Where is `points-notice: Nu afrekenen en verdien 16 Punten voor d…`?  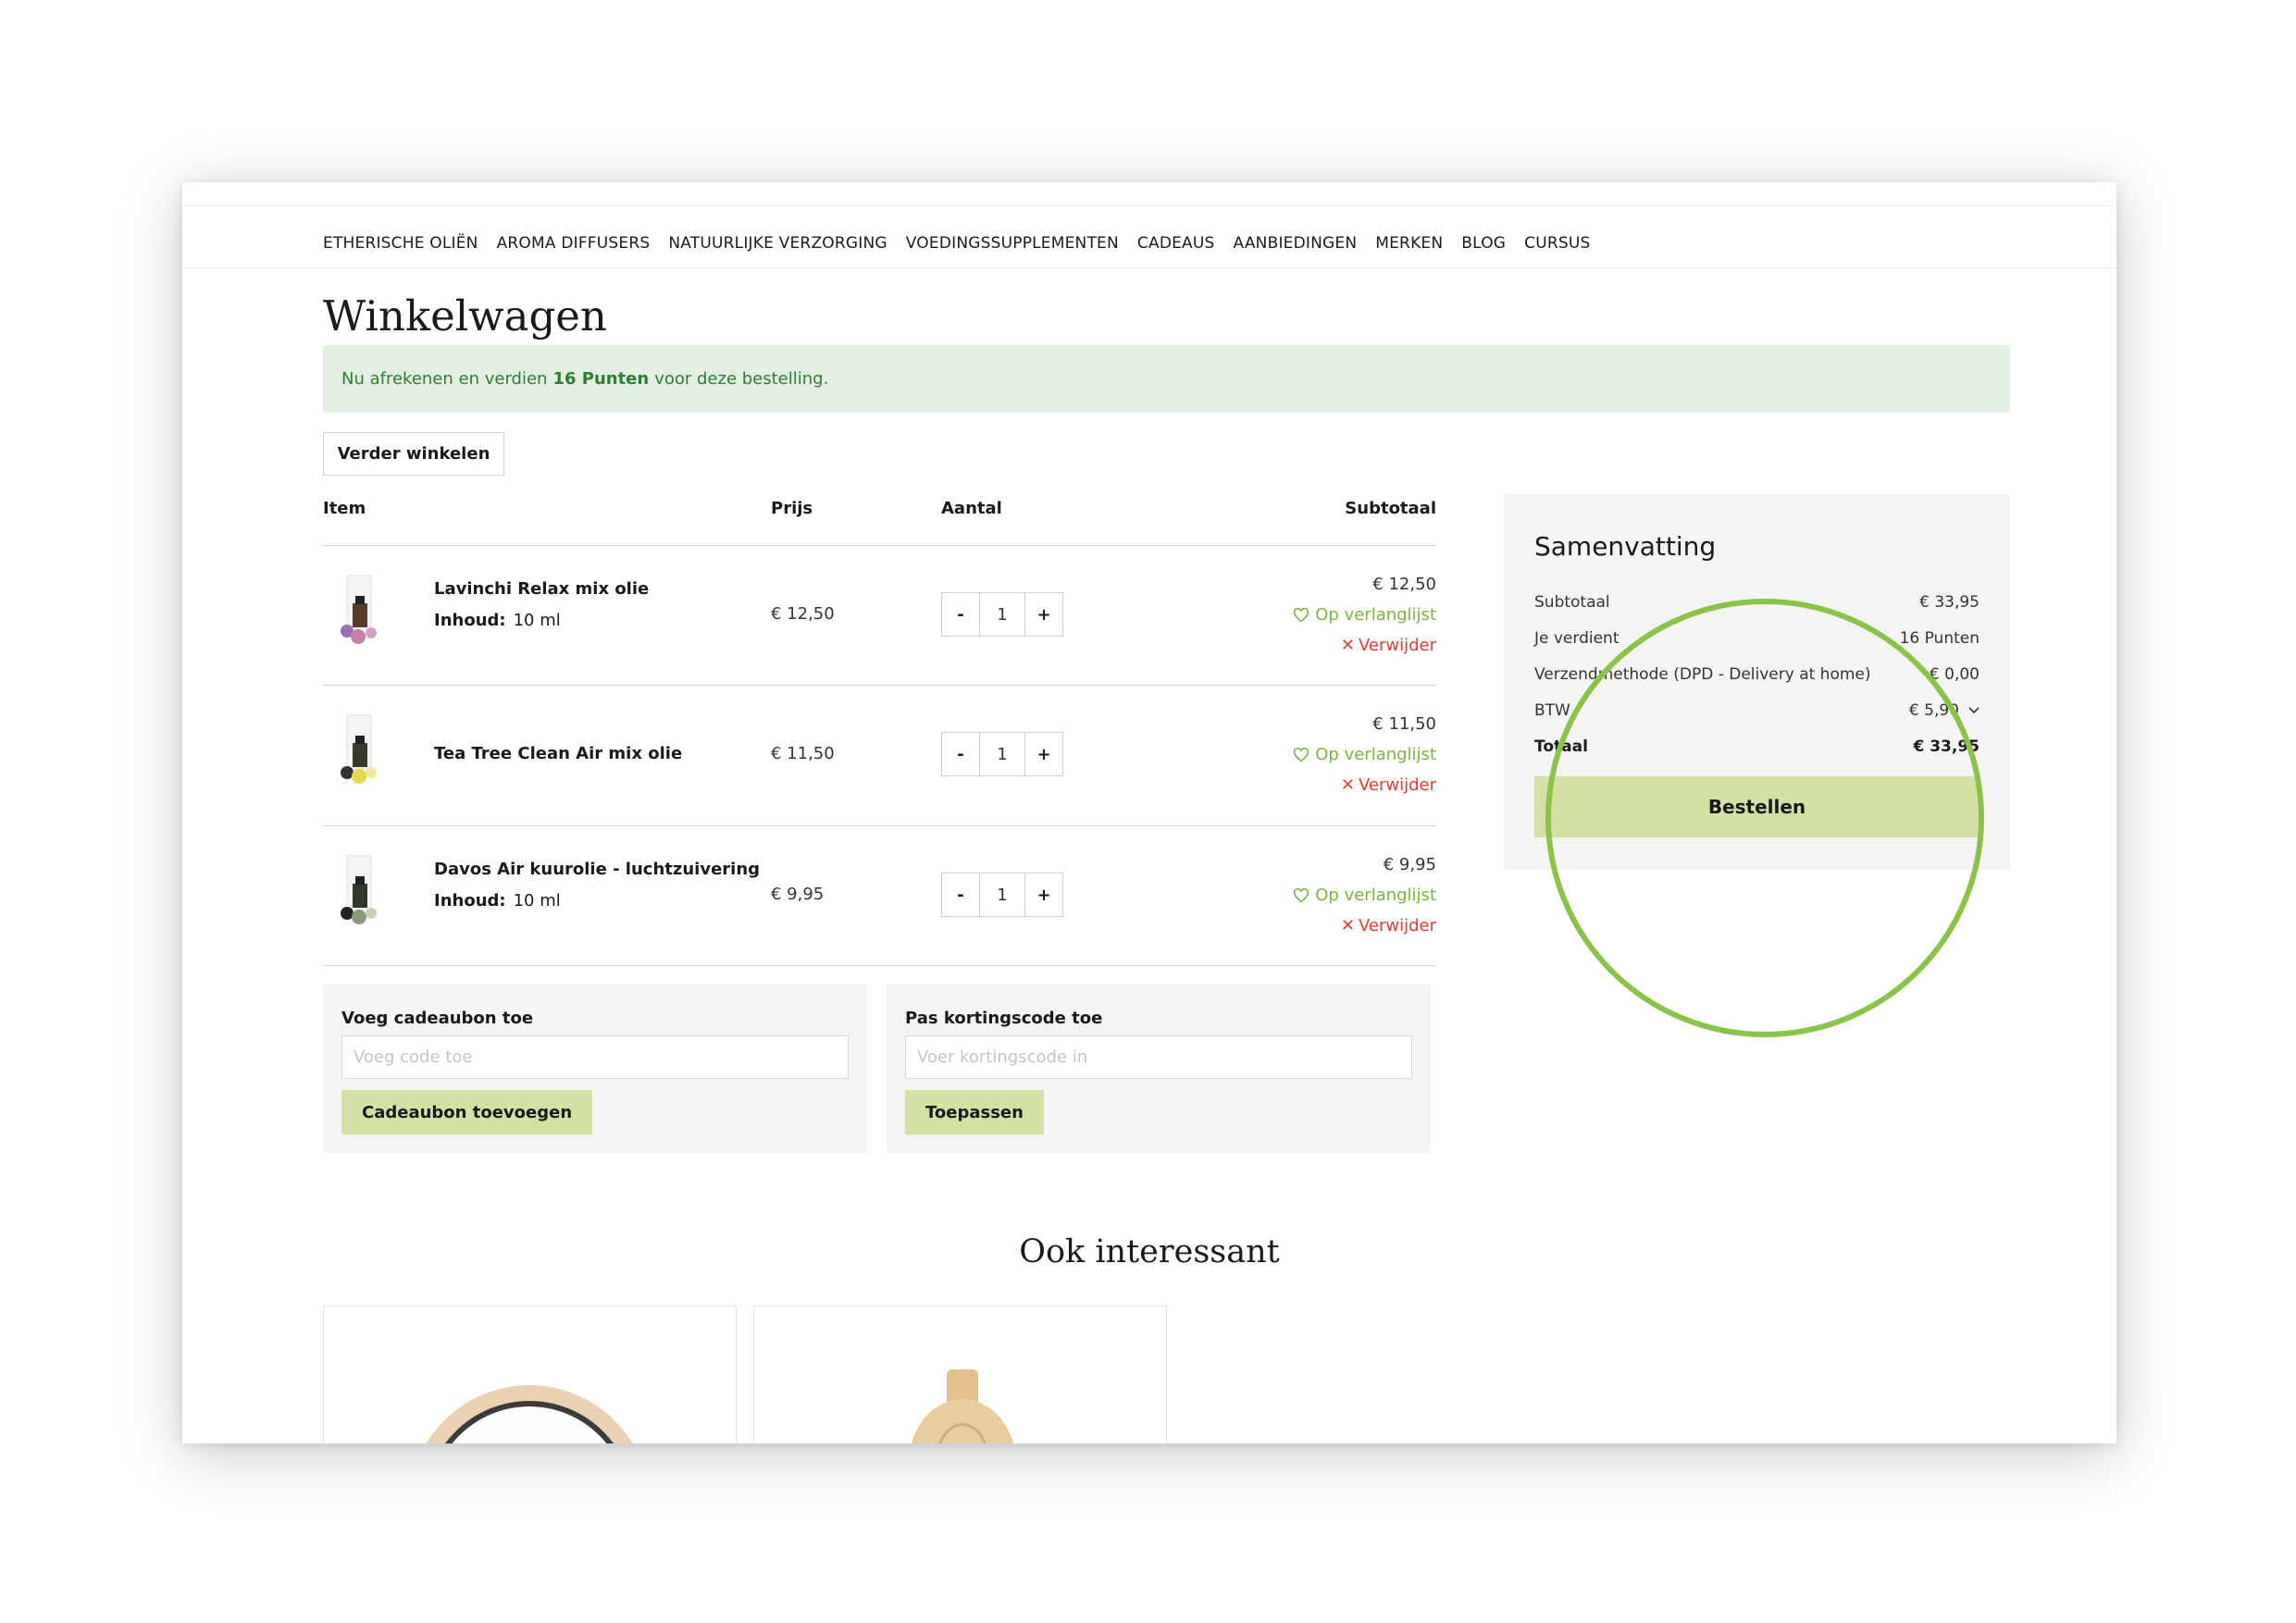 points-notice: Nu afrekenen en verdien 16 Punten voor d… is located at coordinates (1167, 379).